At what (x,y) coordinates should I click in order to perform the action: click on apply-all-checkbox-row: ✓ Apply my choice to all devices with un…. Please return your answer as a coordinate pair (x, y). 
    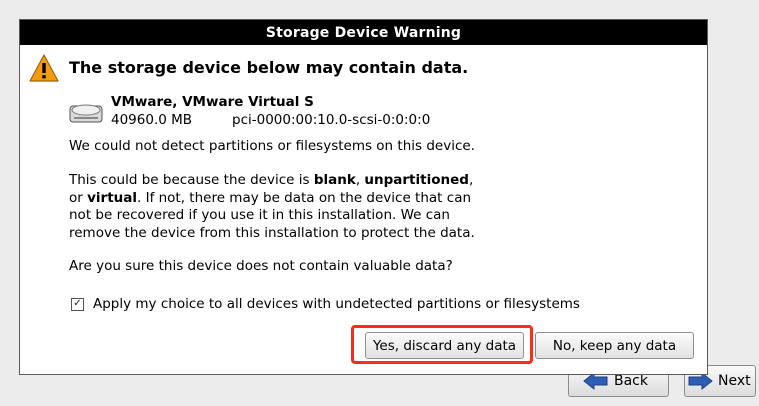
    Looking at the image, I should click on (325, 304).